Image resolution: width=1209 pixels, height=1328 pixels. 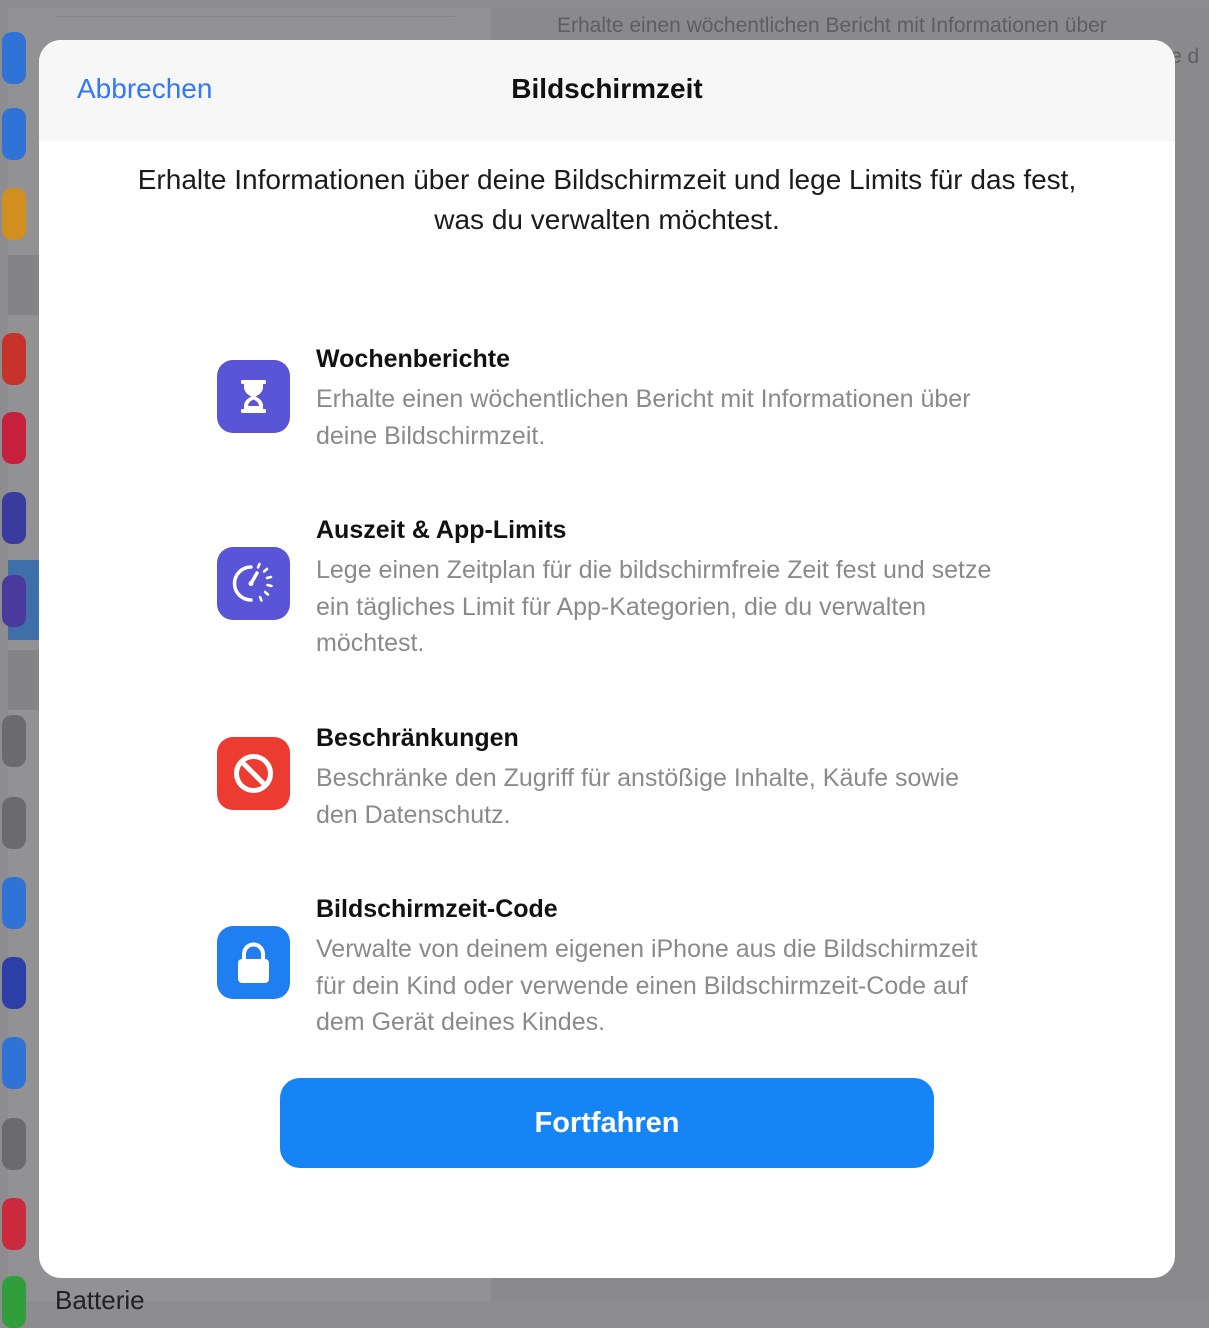 I want to click on downtime-timer-icon, so click(x=253, y=583).